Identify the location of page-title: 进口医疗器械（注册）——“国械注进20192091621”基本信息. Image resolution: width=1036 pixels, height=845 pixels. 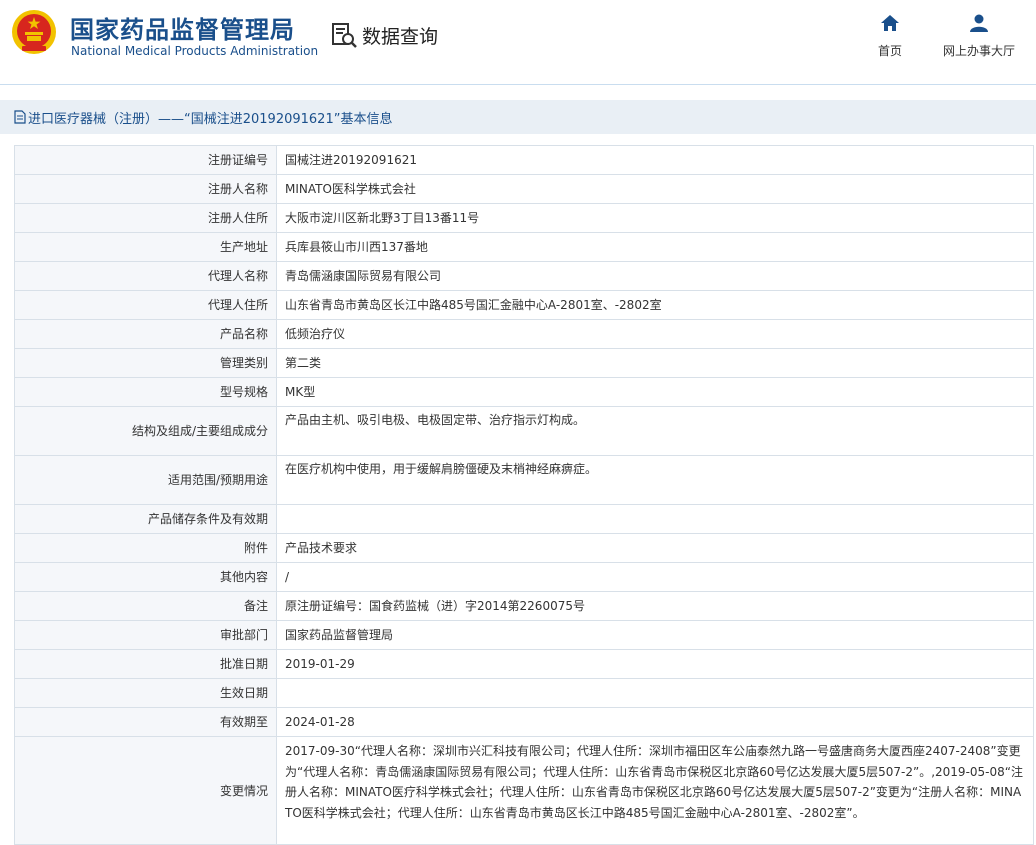
(210, 119).